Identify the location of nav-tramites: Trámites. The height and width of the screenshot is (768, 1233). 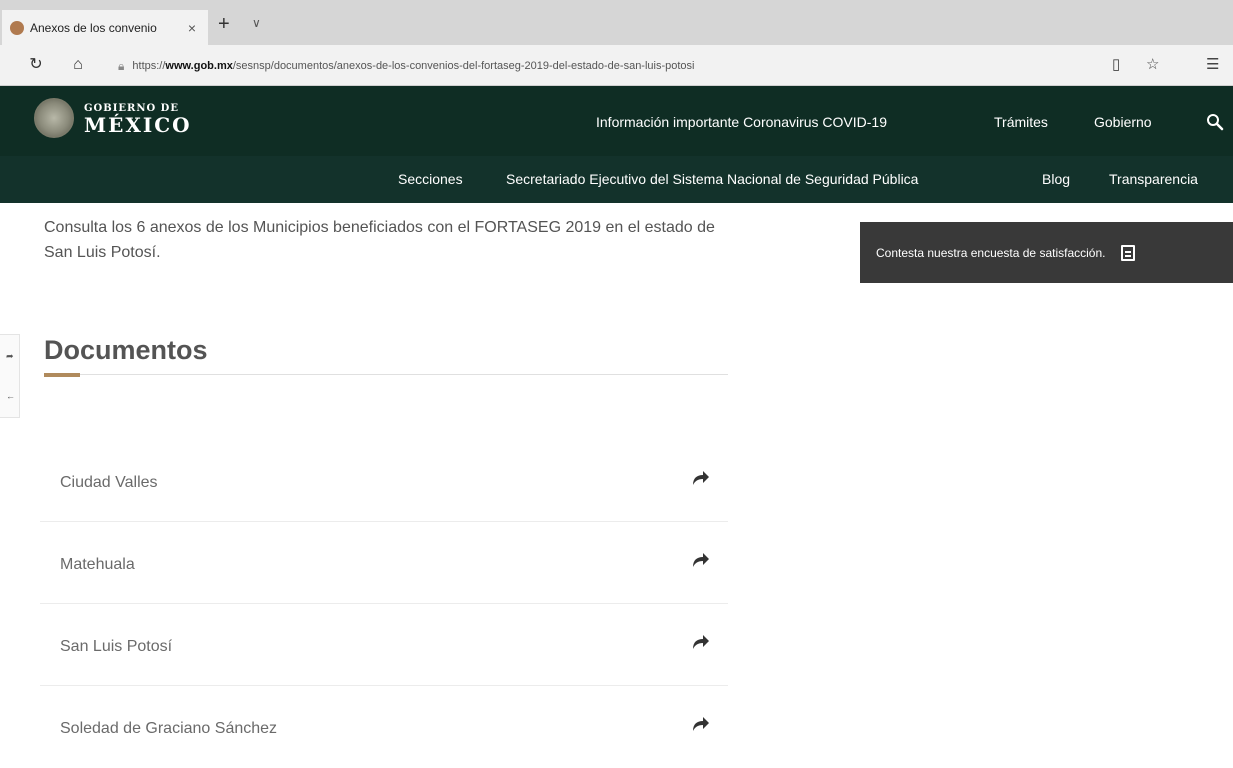
(1021, 122).